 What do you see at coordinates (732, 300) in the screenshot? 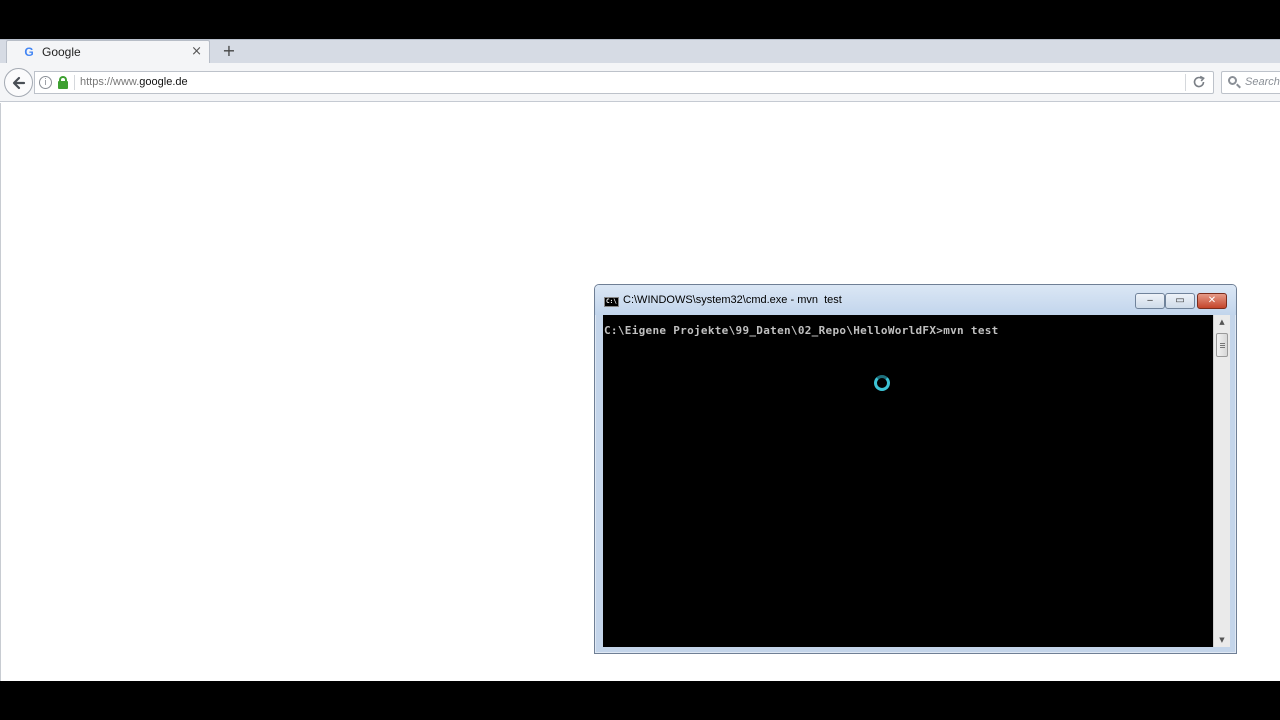
I see `console-title: C:\WINDOWS\system32\cmd.exe - mvn test` at bounding box center [732, 300].